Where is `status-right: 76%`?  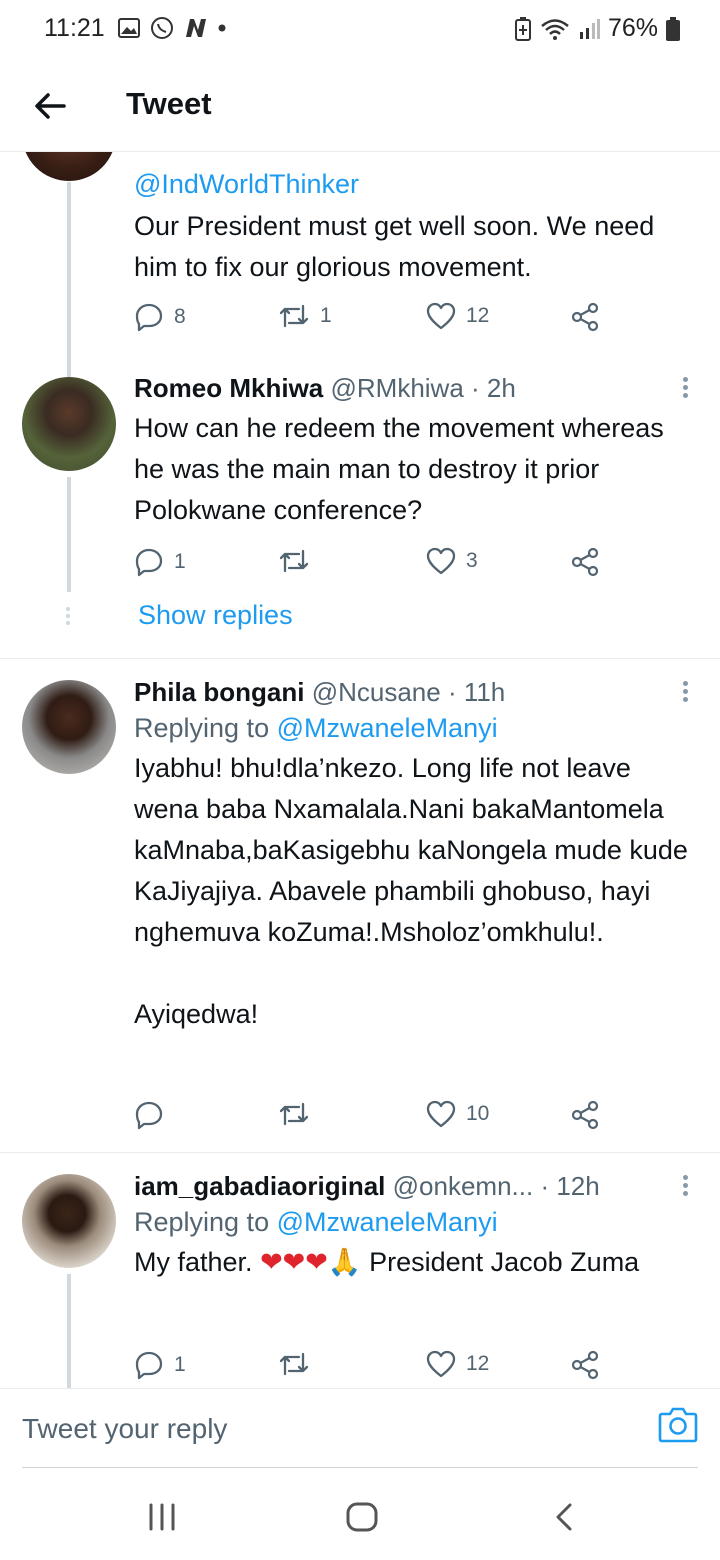 status-right: 76% is located at coordinates (597, 28).